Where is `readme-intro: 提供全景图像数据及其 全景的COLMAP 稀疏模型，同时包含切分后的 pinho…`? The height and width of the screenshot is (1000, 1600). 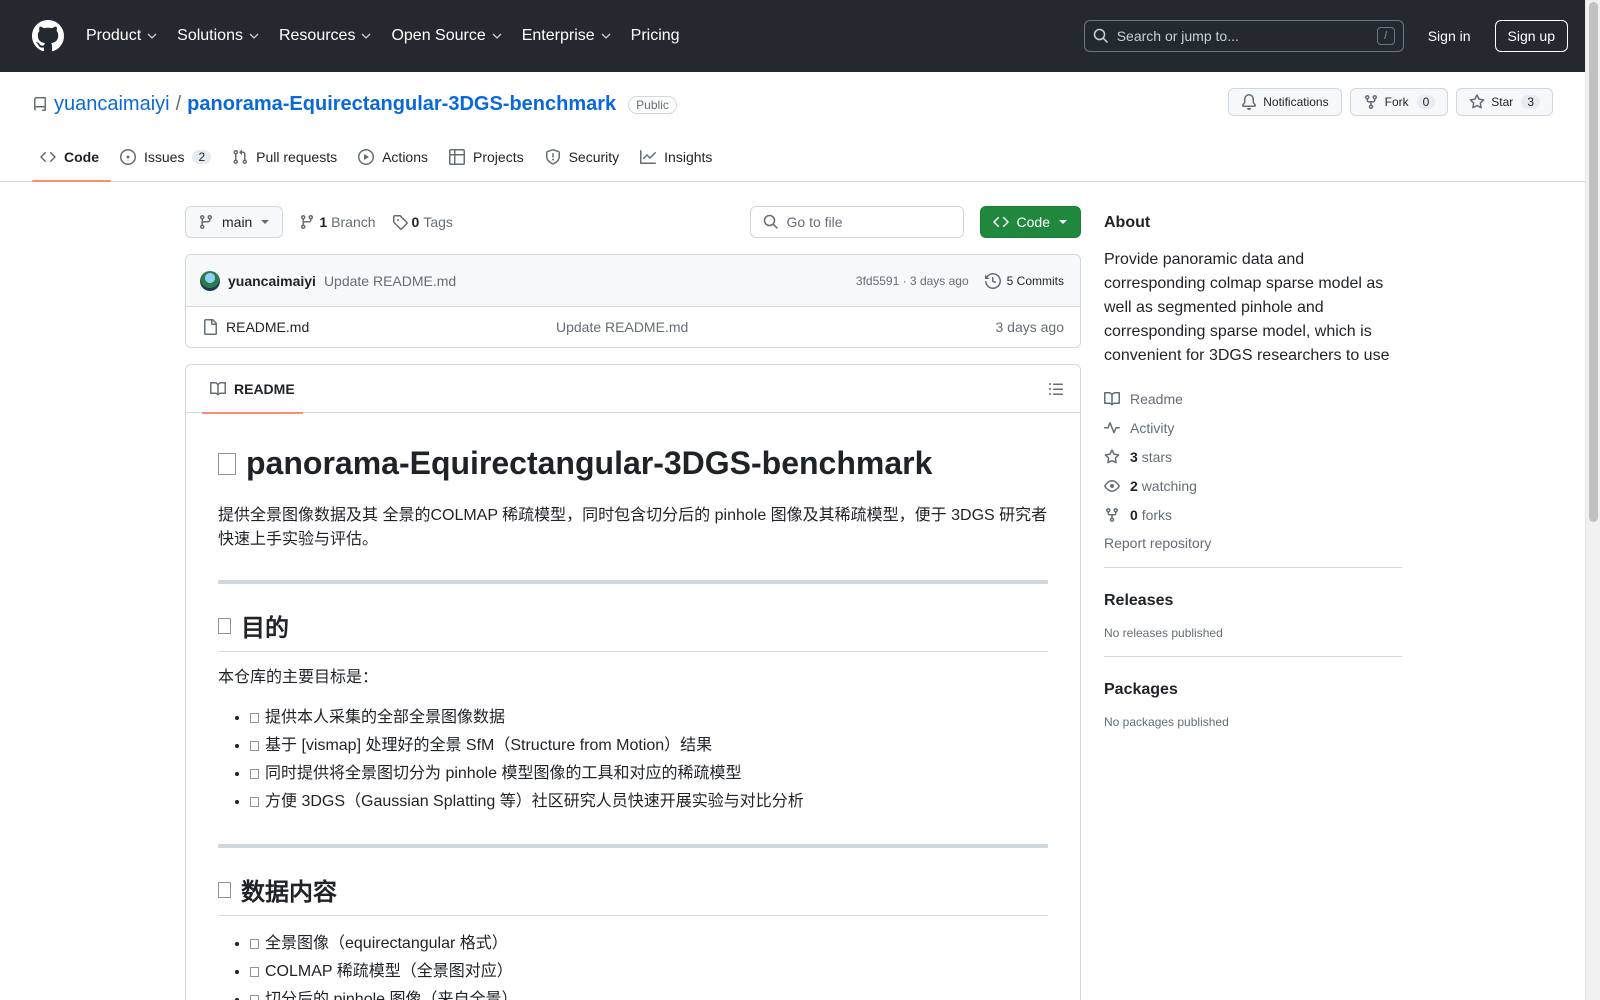
readme-intro: 提供全景图像数据及其 全景的COLMAP 稀疏模型，同时包含切分后的 pinho… is located at coordinates (633, 527).